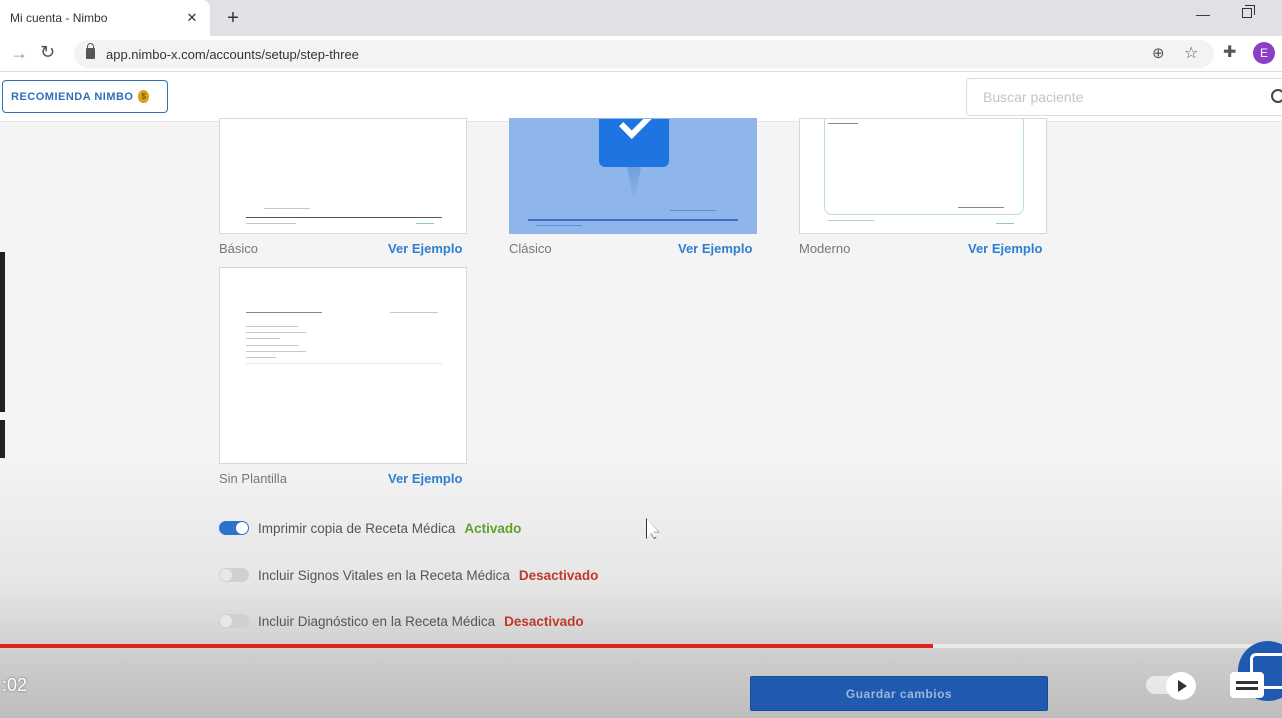 The image size is (1282, 718). I want to click on restore-icon, so click(1248, 11).